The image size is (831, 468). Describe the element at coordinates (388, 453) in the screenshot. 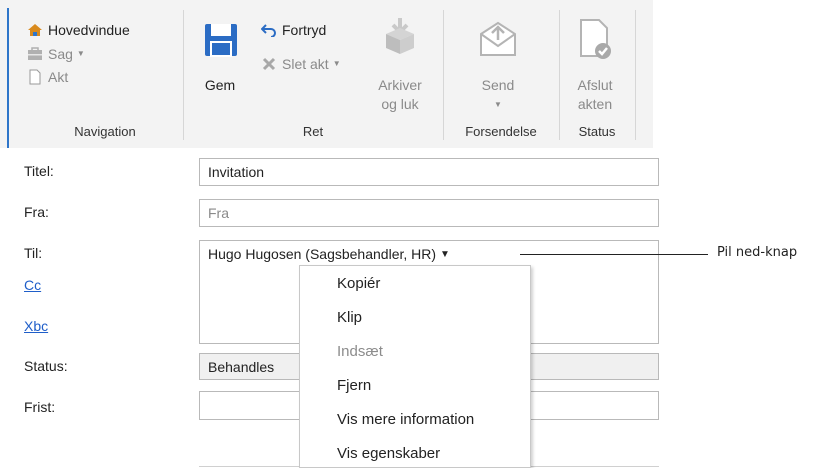

I see `menu-item-properties: Vis egenskaber` at that location.